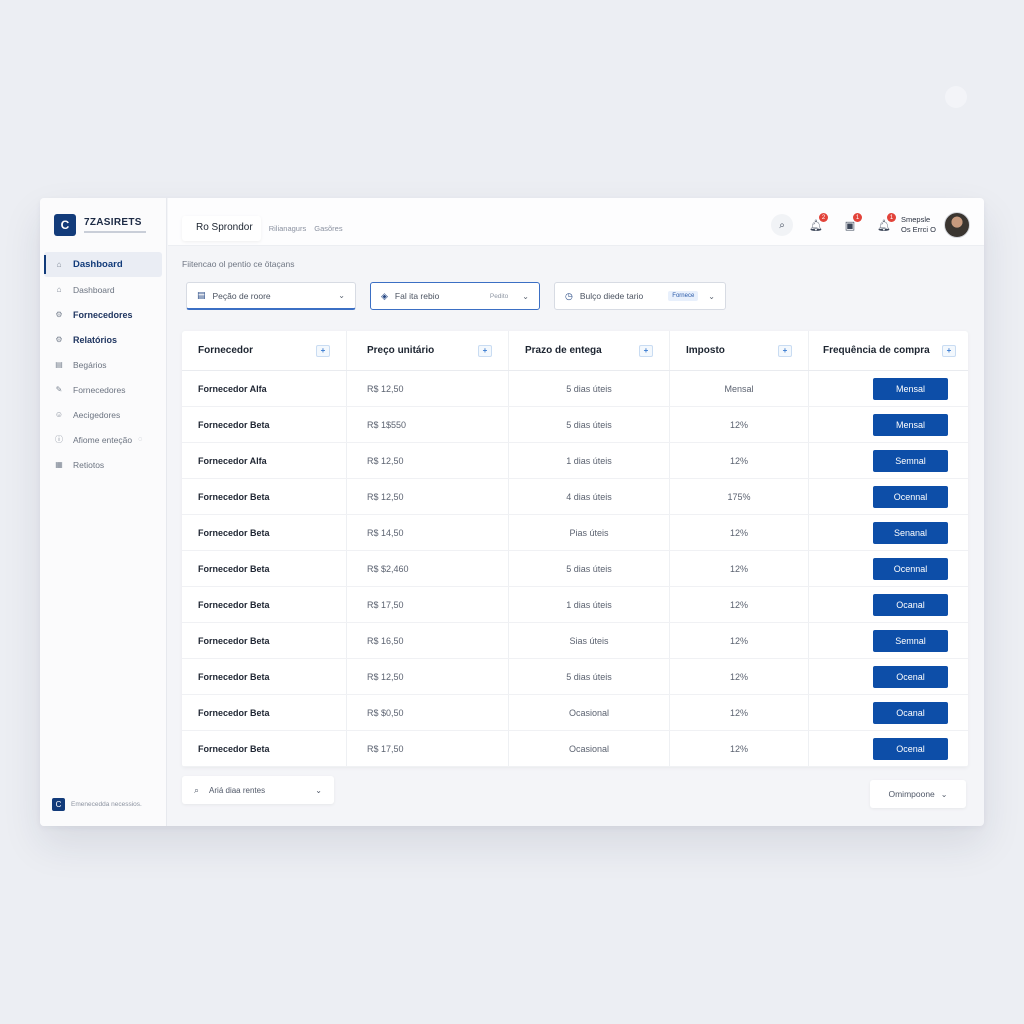 Image resolution: width=1024 pixels, height=1024 pixels. I want to click on logo-mark: C, so click(65, 225).